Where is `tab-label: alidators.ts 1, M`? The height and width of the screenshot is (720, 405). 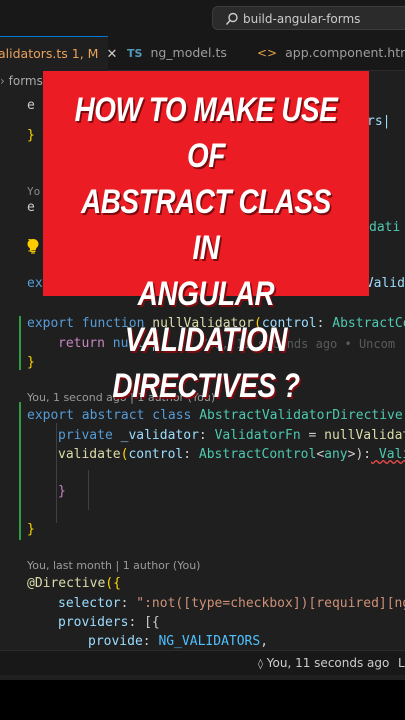 tab-label: alidators.ts 1, M is located at coordinates (49, 53).